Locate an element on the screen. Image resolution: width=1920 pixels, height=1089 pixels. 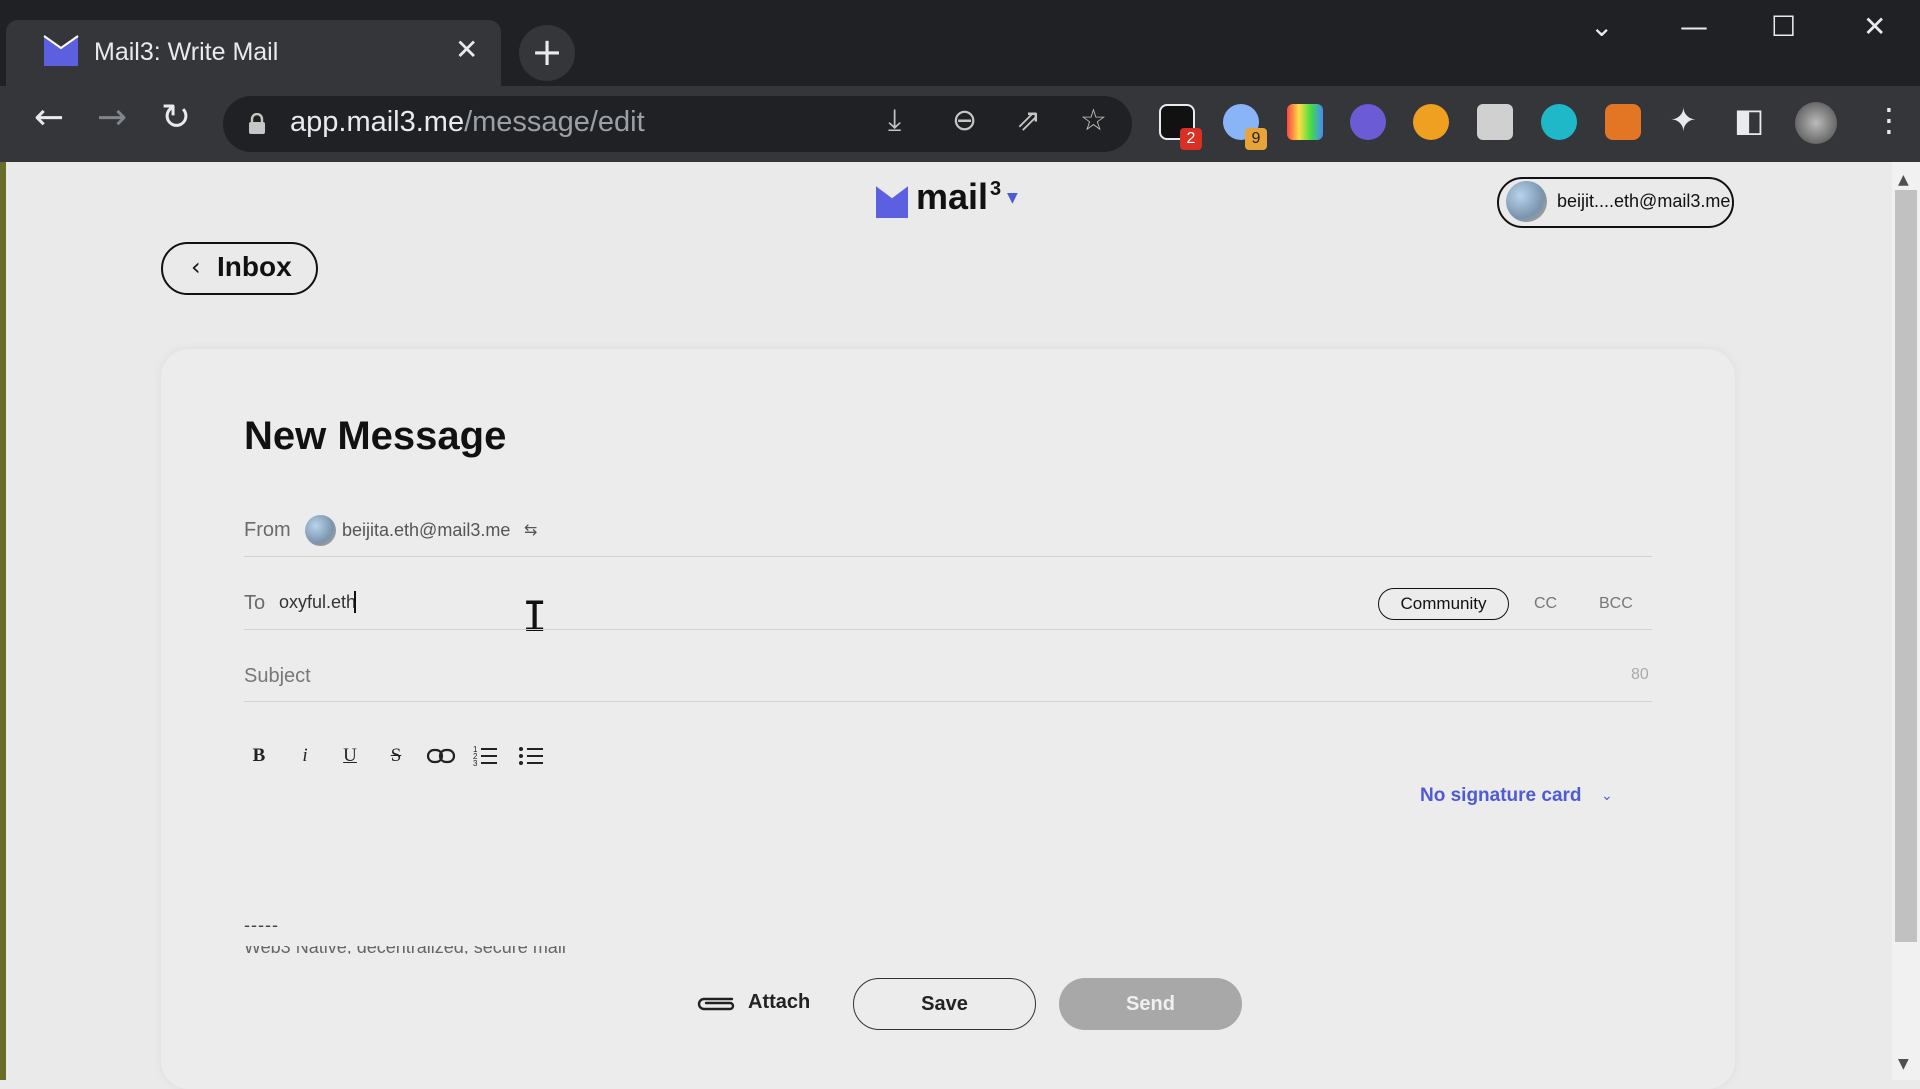
url-text: app.mail3.me/message/edit is located at coordinates (467, 122).